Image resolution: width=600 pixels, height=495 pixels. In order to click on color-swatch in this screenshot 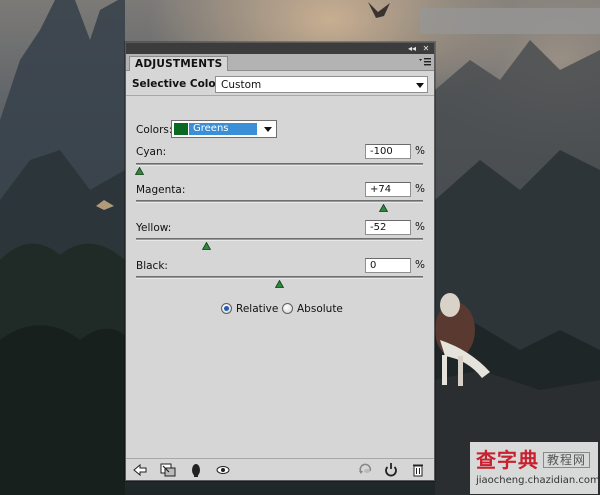, I will do `click(181, 129)`.